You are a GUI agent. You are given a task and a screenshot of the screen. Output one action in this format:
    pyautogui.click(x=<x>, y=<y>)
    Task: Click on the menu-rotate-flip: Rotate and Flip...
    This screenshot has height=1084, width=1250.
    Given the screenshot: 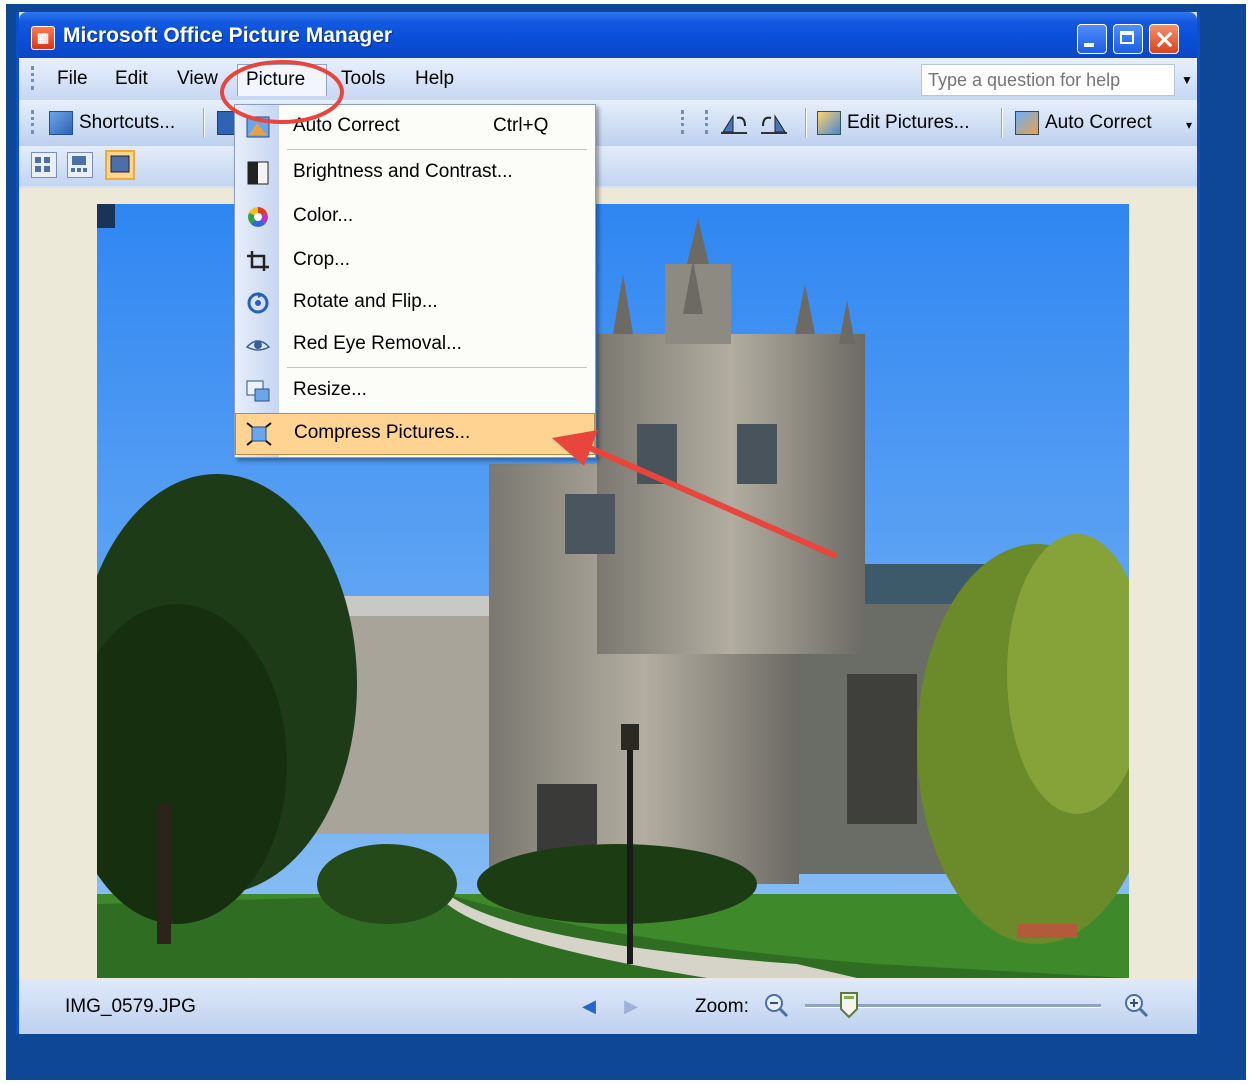 What is the action you would take?
    pyautogui.click(x=415, y=303)
    